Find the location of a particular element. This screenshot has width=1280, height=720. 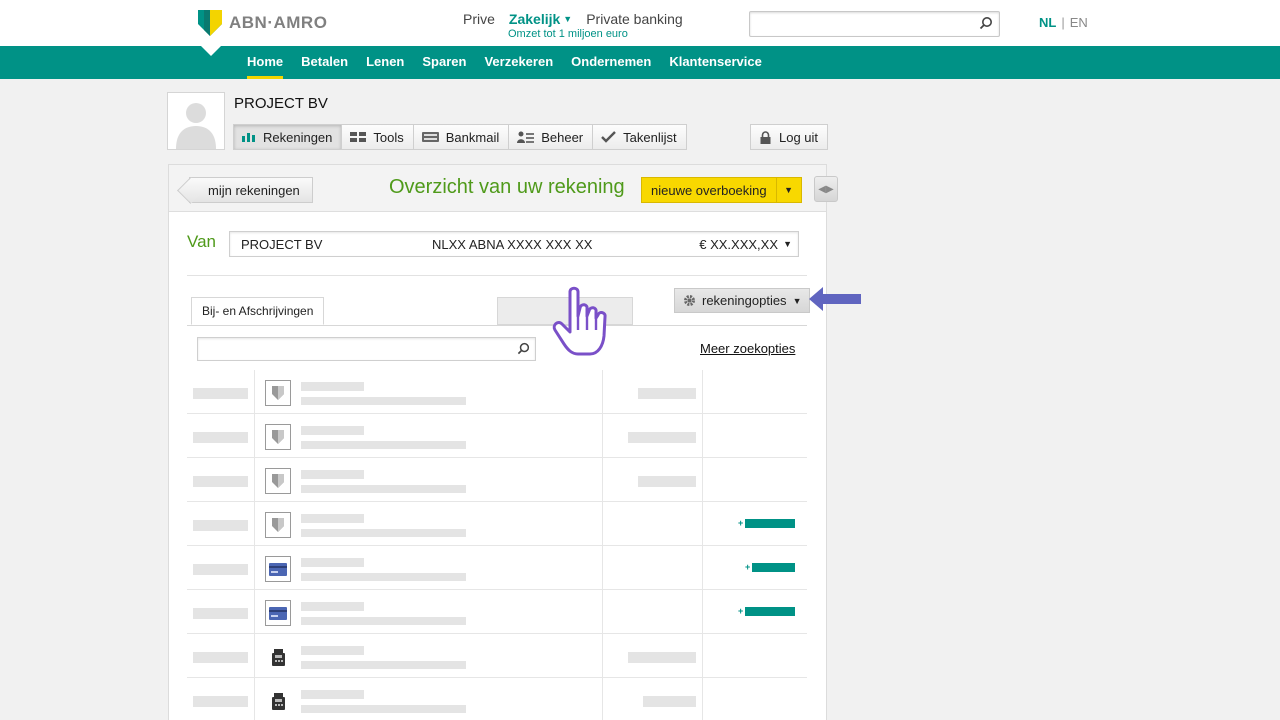

logout-button: Log uit is located at coordinates (789, 137).